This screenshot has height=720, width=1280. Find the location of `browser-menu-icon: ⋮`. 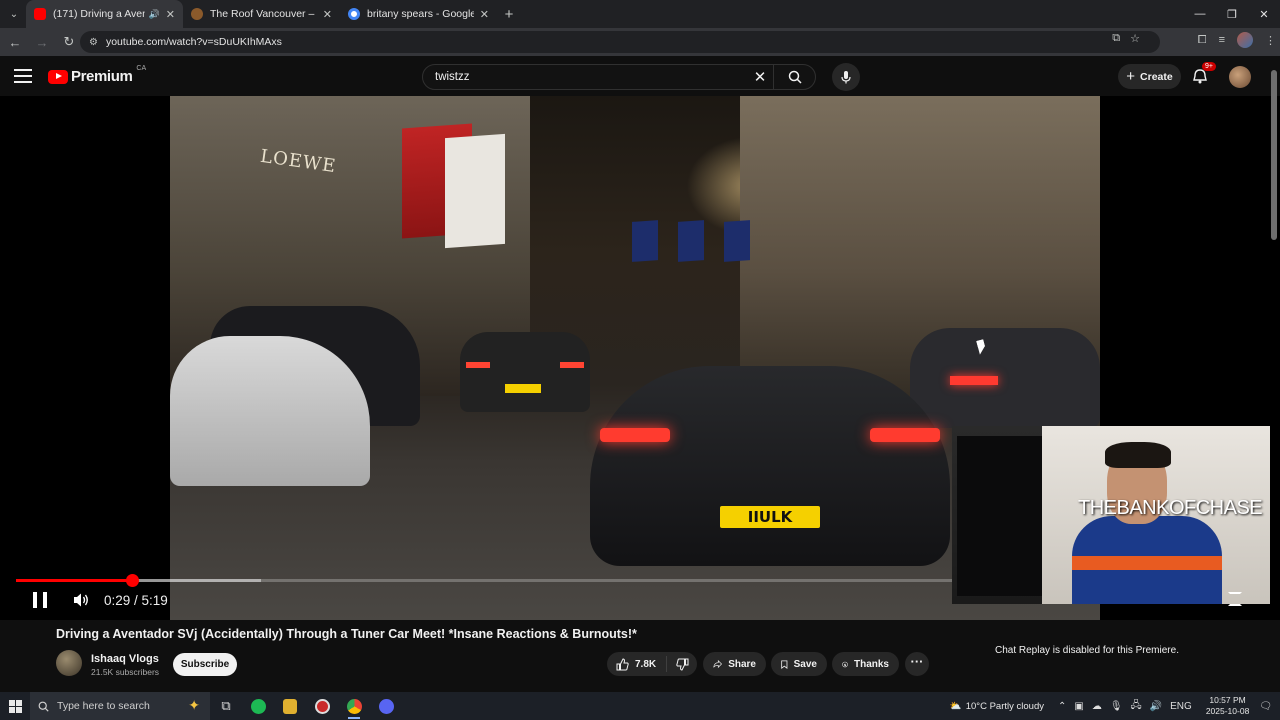

browser-menu-icon: ⋮ is located at coordinates (1270, 40).